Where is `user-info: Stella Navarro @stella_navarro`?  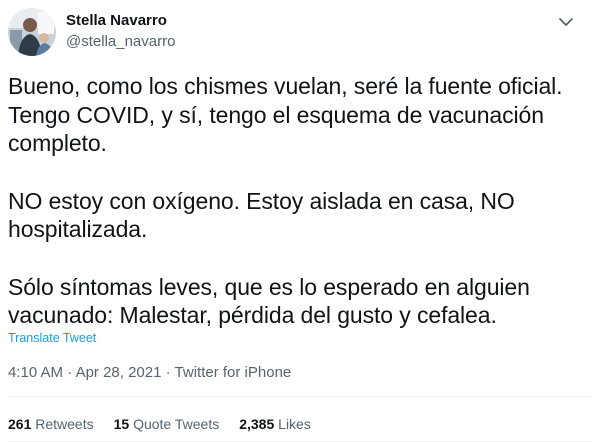 user-info: Stella Navarro @stella_navarro is located at coordinates (120, 31).